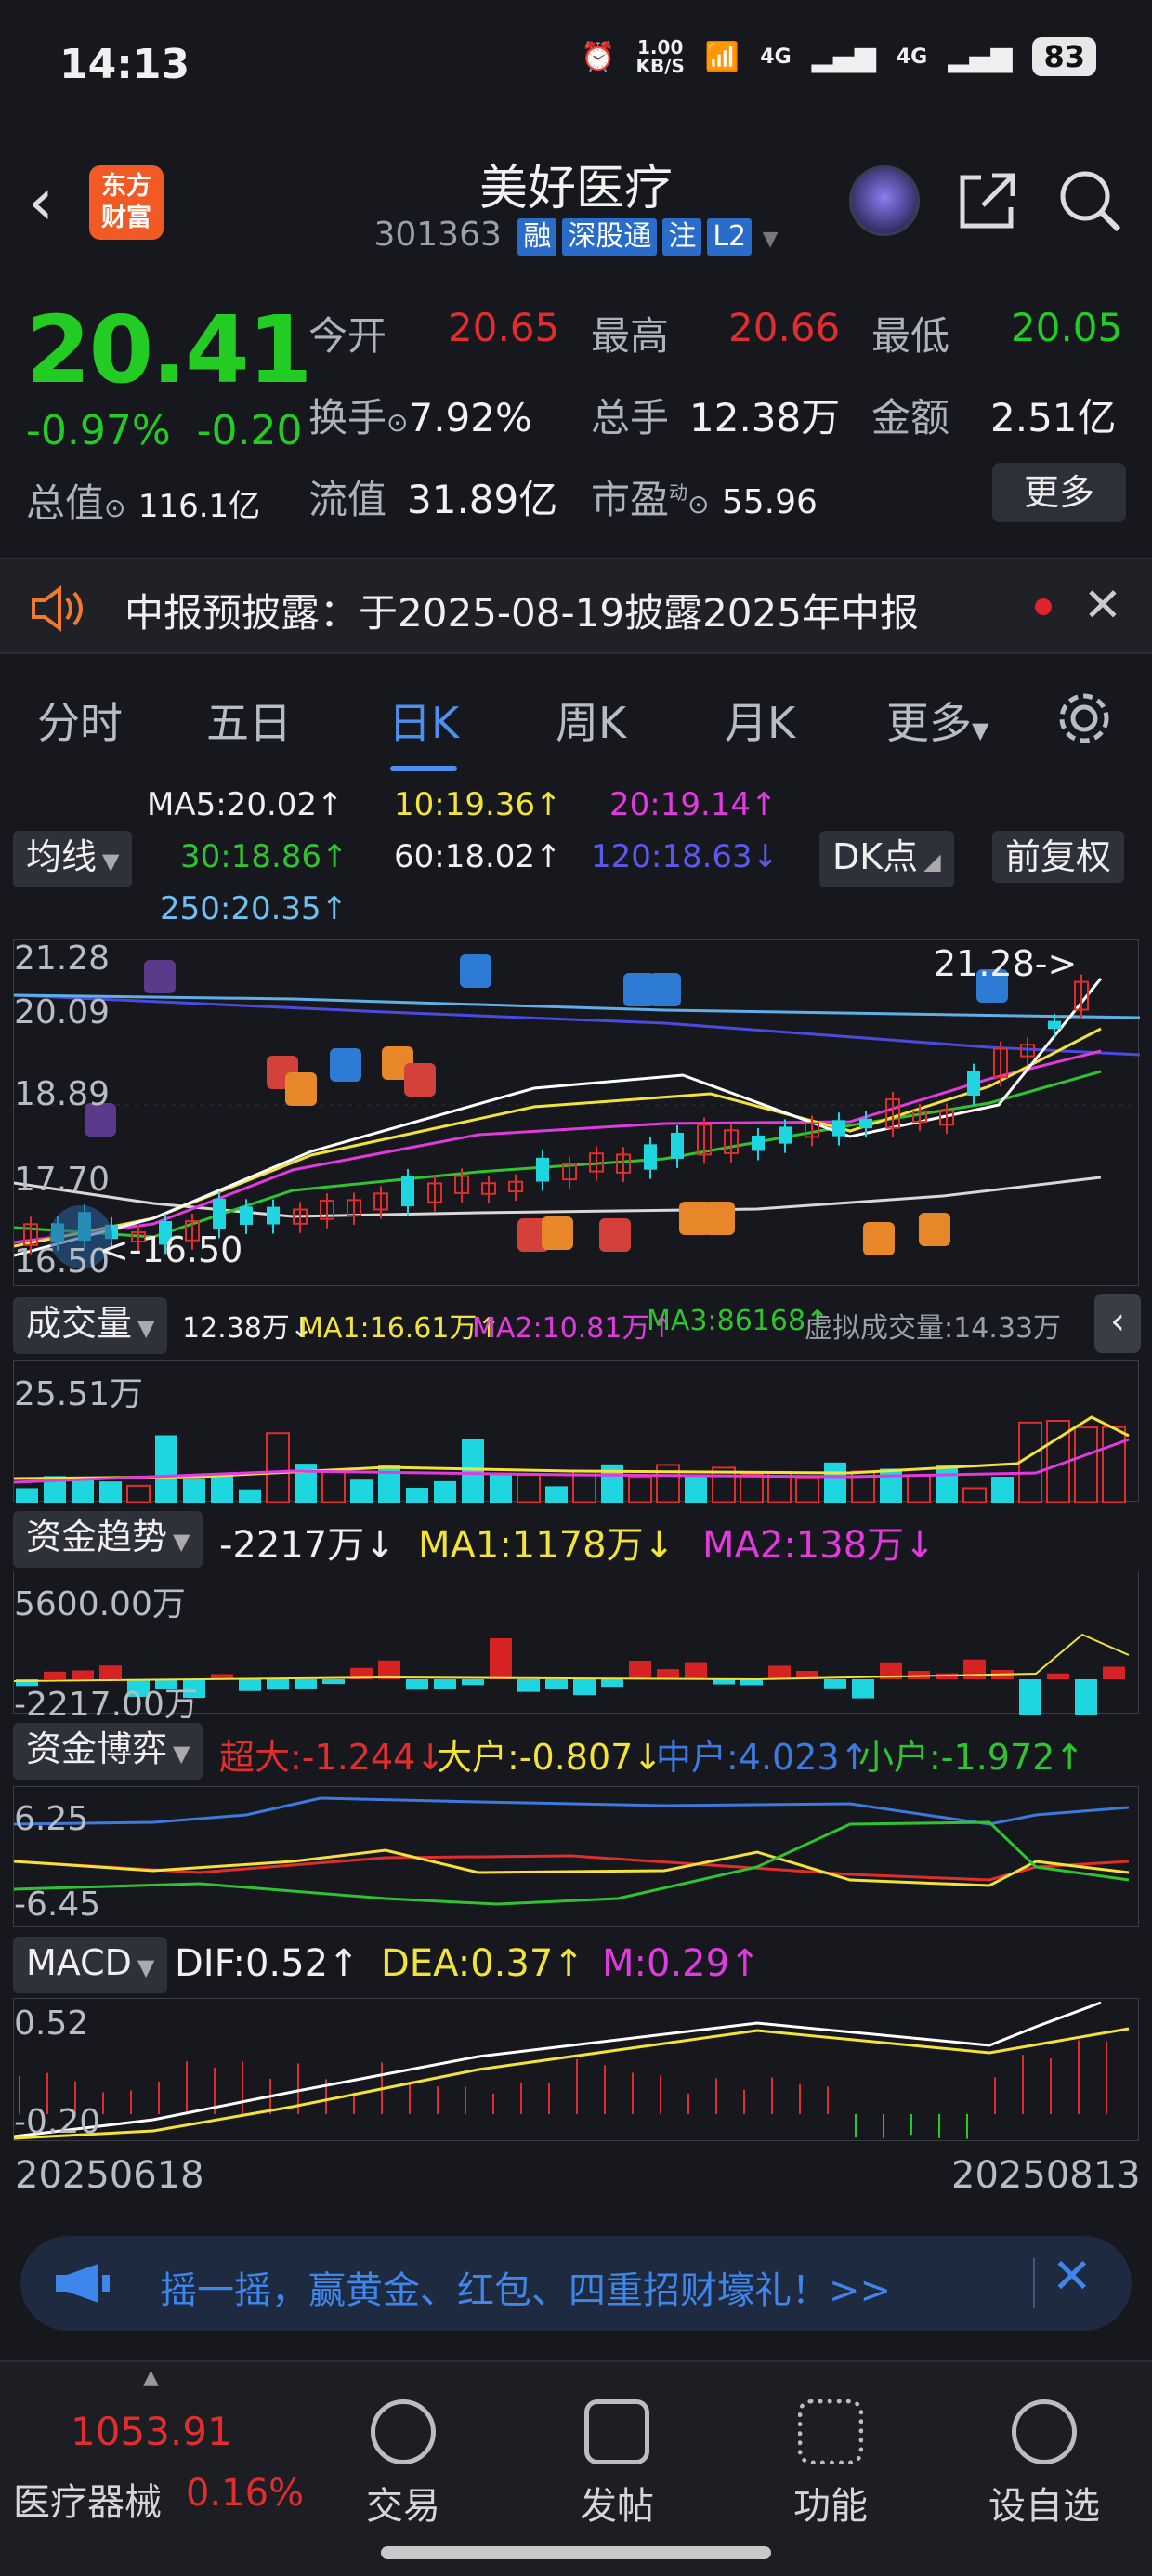  I want to click on volume-bars, so click(571, 1462).